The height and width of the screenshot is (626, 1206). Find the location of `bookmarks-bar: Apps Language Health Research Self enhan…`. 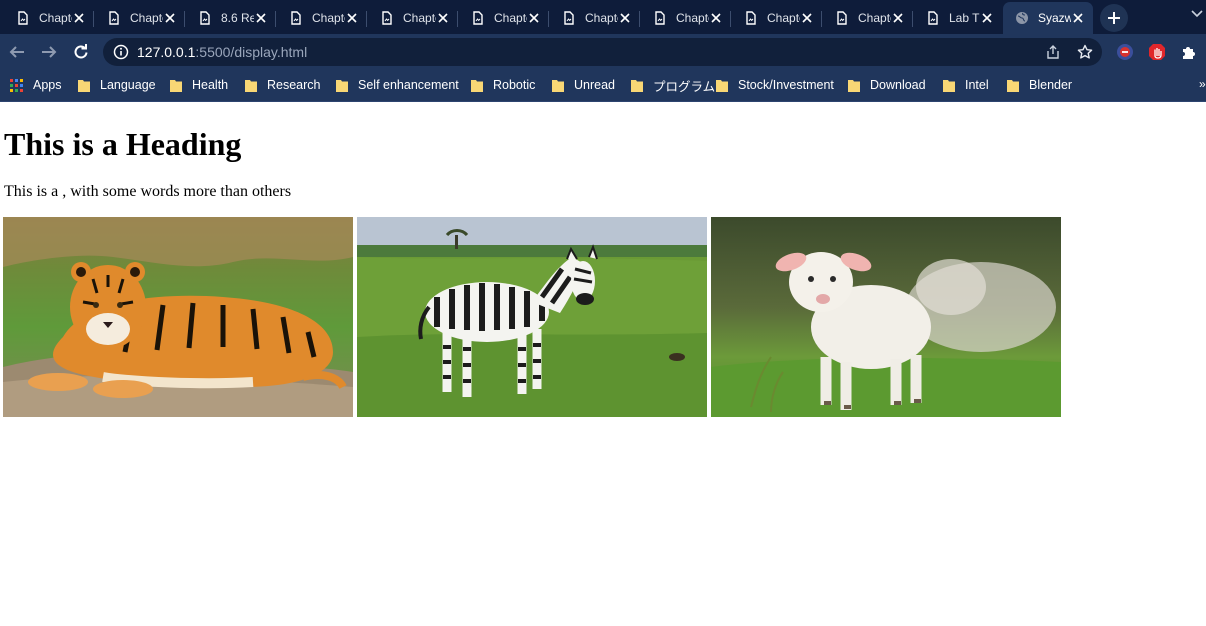

bookmarks-bar: Apps Language Health Research Self enhan… is located at coordinates (603, 86).